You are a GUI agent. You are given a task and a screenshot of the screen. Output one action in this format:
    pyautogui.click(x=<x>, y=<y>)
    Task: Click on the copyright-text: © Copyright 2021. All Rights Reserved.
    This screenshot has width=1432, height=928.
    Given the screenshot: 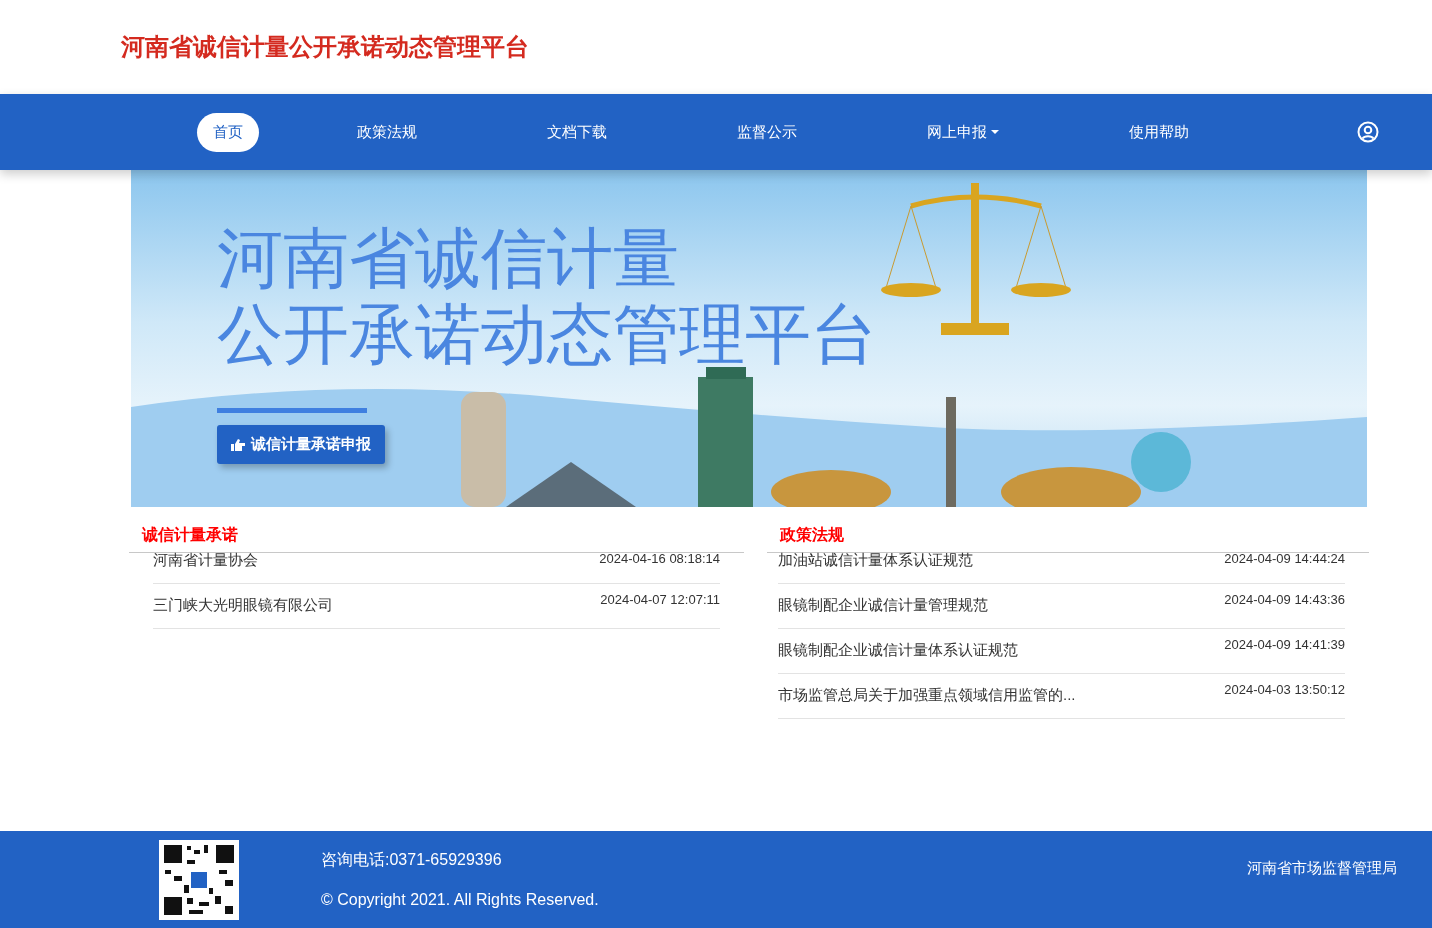 What is the action you would take?
    pyautogui.click(x=460, y=900)
    